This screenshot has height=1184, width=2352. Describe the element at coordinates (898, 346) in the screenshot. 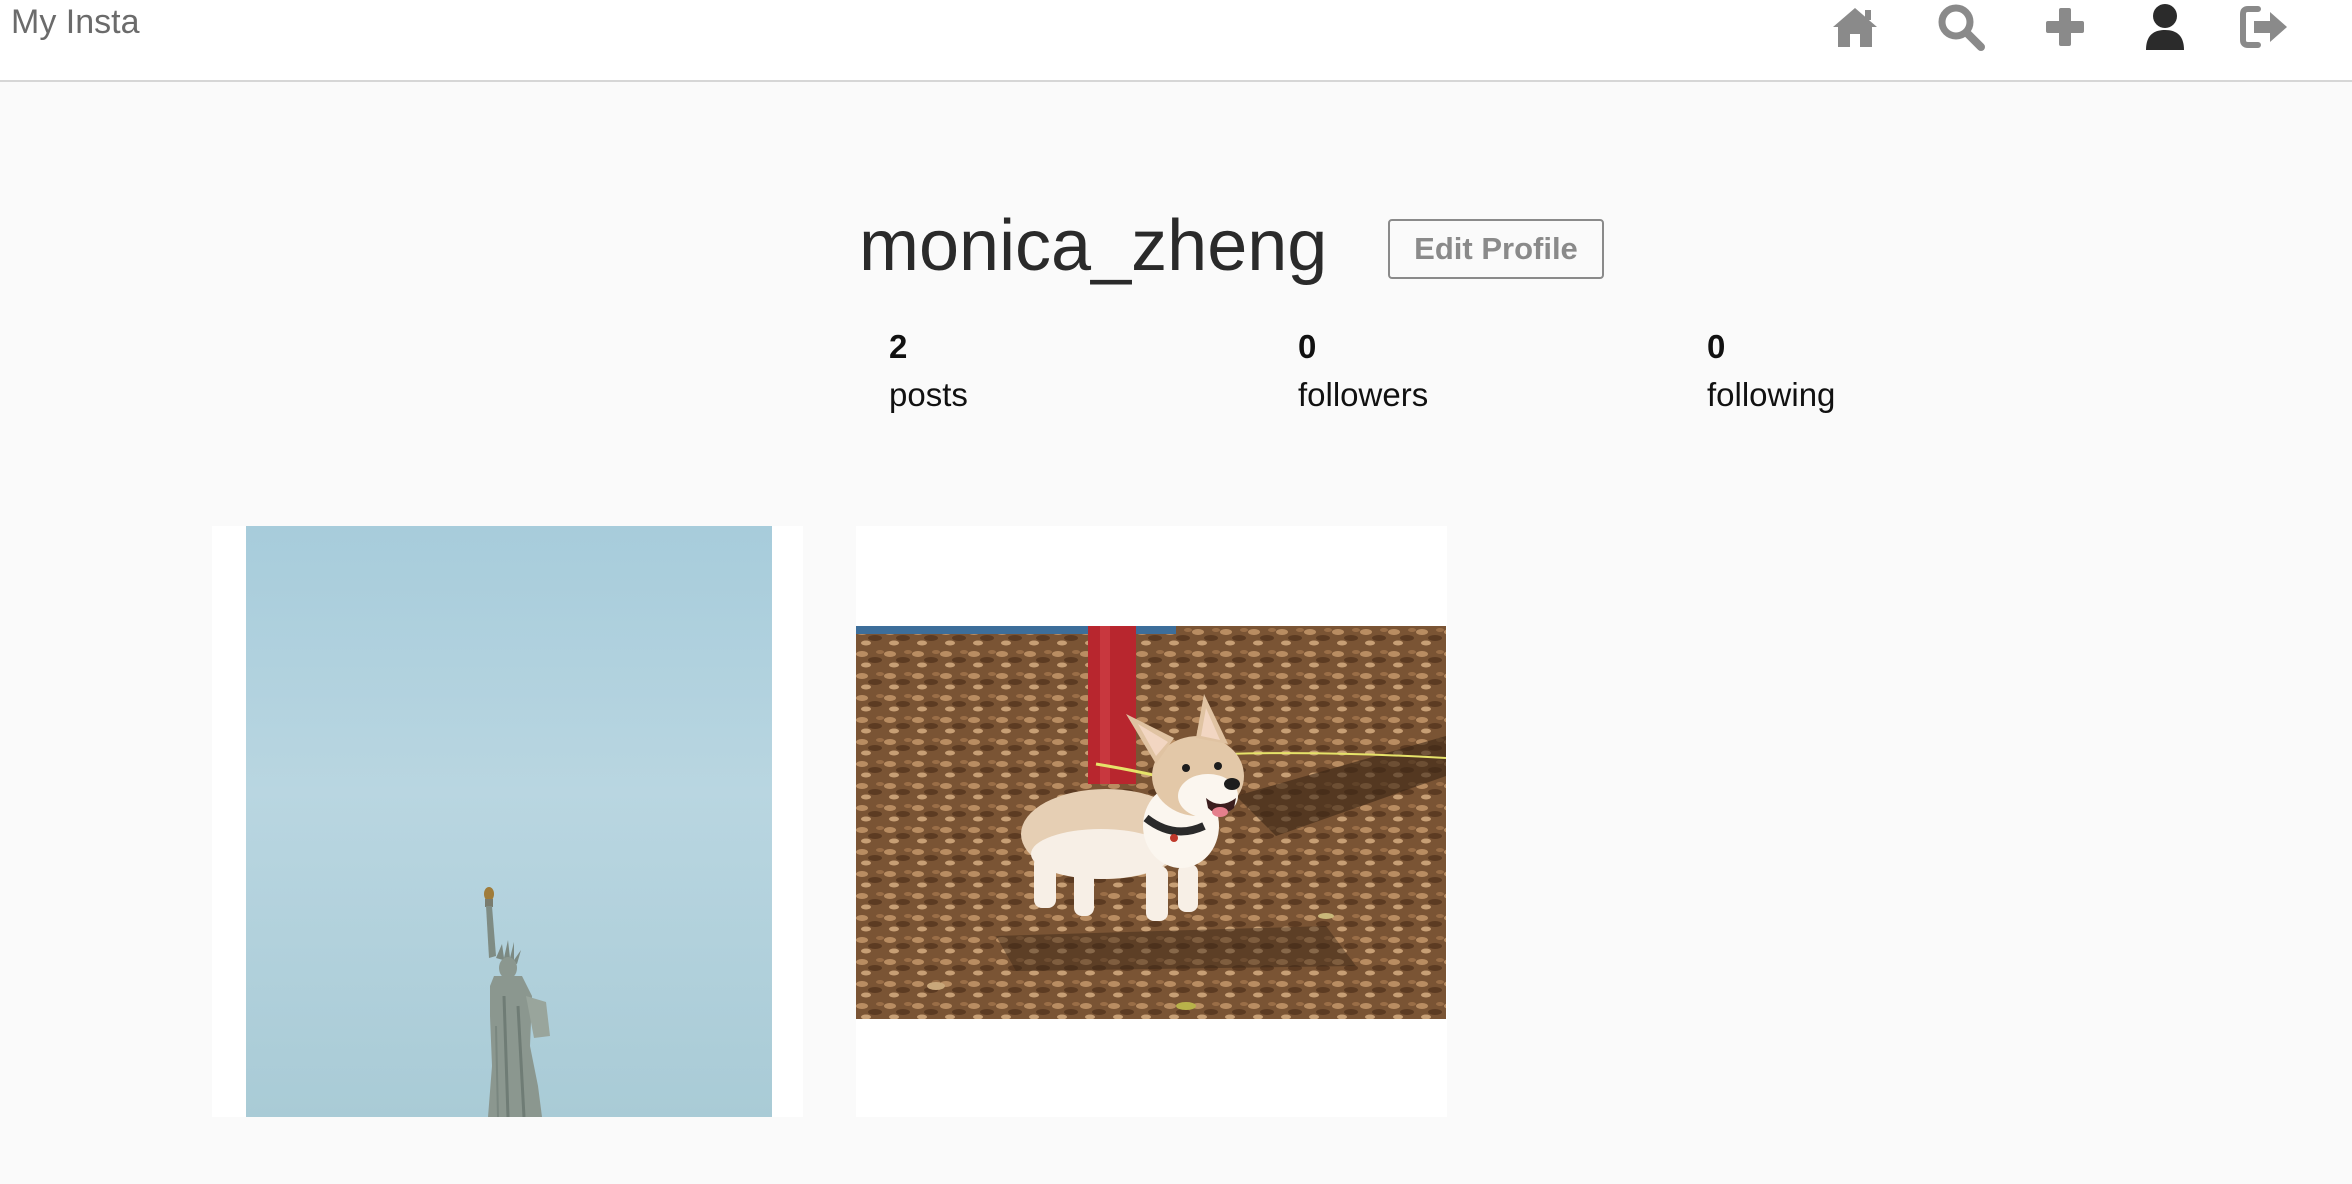

I see `stat-posts-count: 2` at that location.